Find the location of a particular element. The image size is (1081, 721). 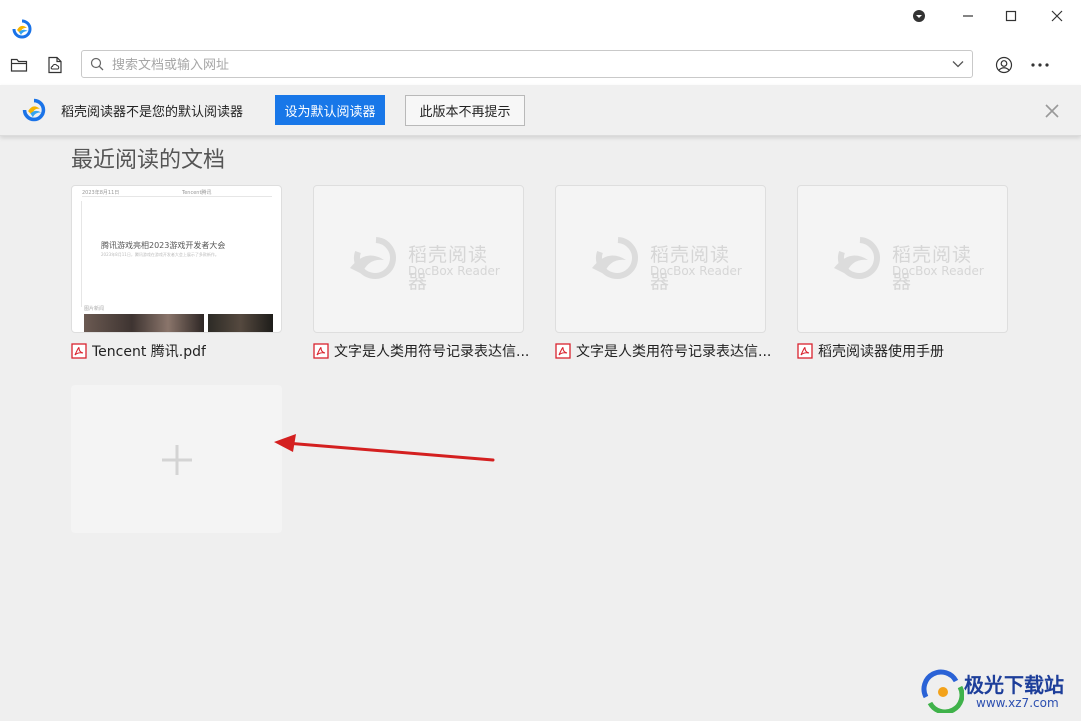

site-logo-icon is located at coordinates (942, 691).